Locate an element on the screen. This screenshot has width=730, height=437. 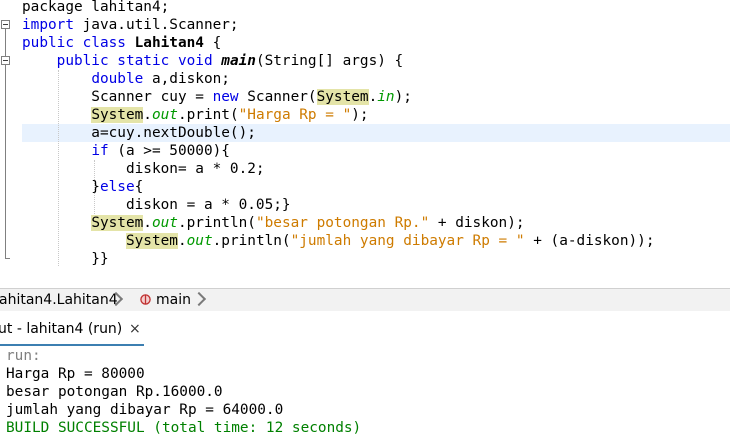
fold-guide-end is located at coordinates (7, 258).